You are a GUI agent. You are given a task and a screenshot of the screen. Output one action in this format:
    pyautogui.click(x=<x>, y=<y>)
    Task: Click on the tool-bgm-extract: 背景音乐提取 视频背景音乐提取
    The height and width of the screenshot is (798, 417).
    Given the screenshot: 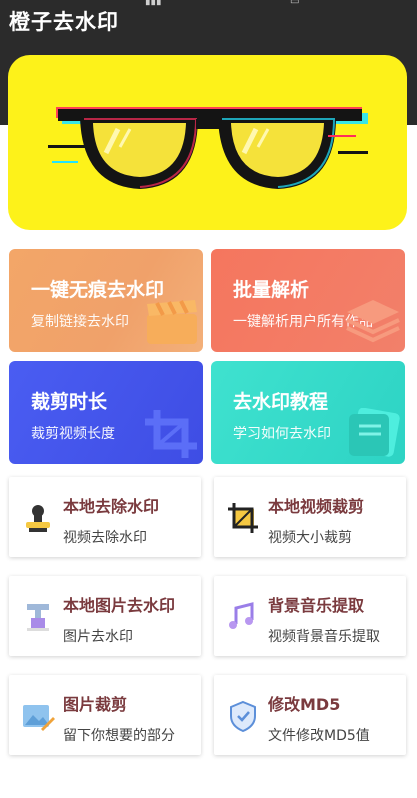 What is the action you would take?
    pyautogui.click(x=310, y=616)
    